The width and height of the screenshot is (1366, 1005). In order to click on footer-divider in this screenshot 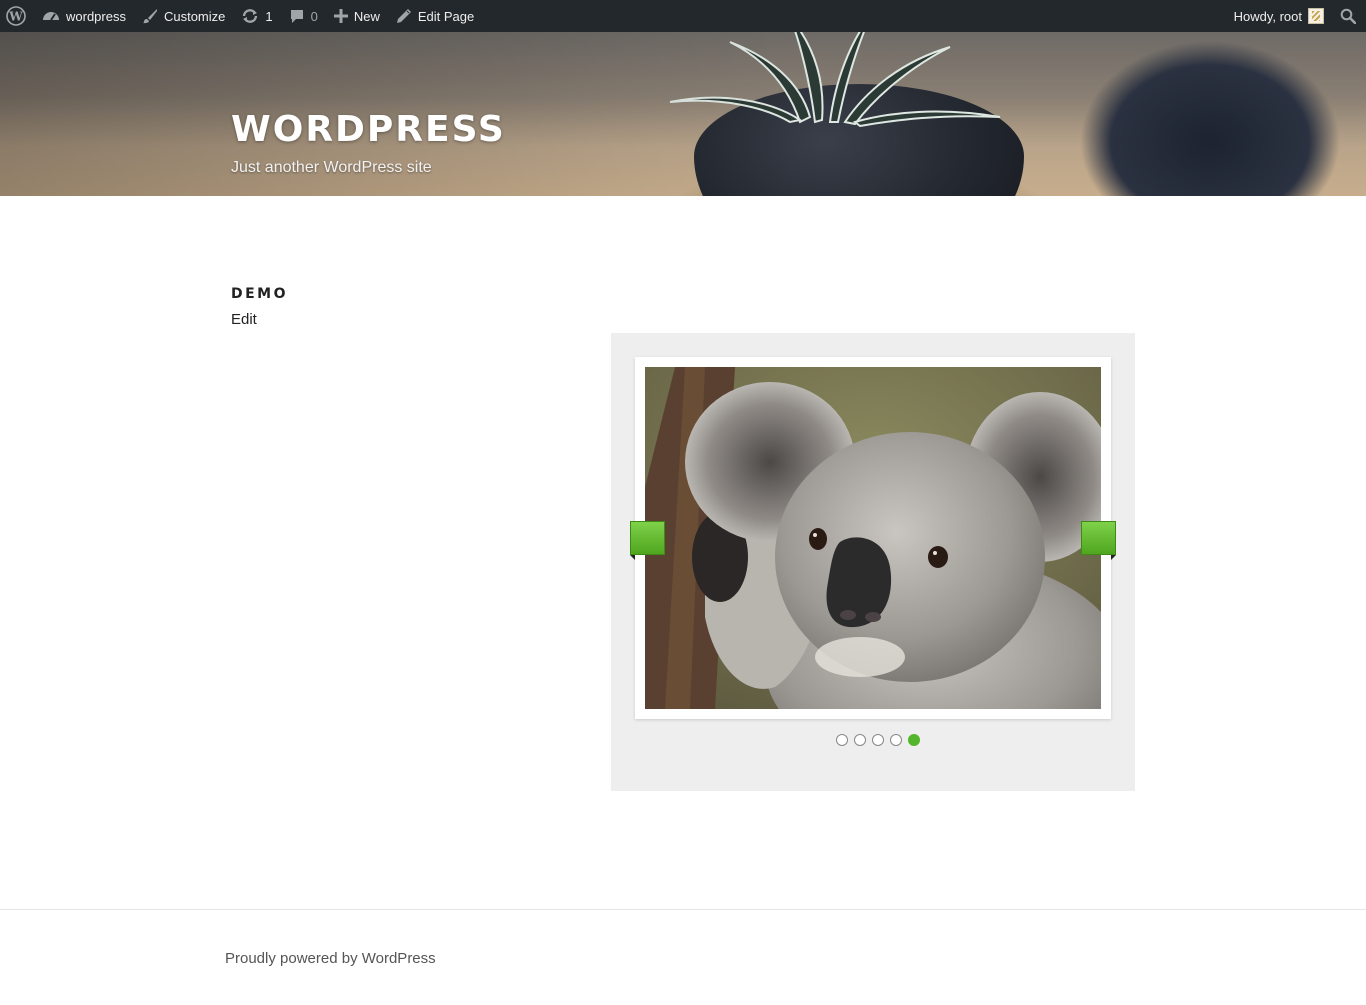, I will do `click(683, 909)`.